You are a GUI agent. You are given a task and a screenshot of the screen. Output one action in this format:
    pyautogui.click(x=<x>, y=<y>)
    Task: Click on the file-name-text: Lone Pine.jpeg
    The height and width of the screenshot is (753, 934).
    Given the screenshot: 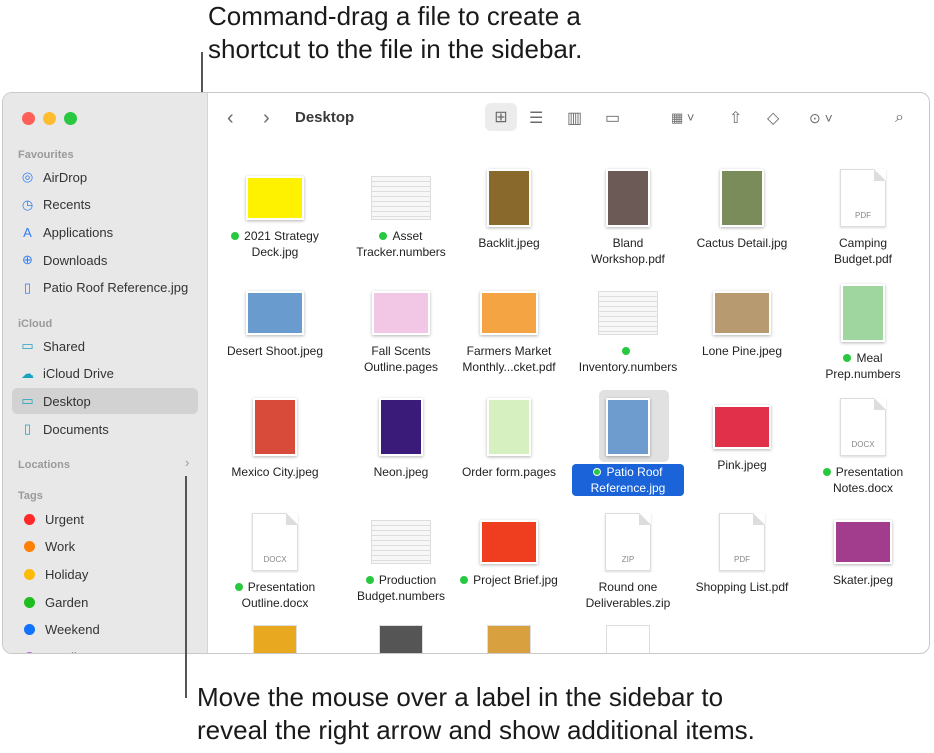 What is the action you would take?
    pyautogui.click(x=742, y=350)
    